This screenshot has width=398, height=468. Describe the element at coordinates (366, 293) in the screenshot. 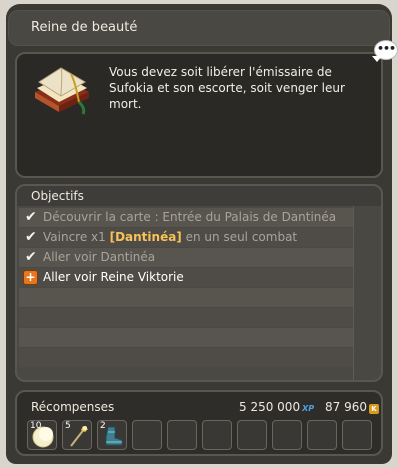

I see `objectives-scrollbar` at that location.